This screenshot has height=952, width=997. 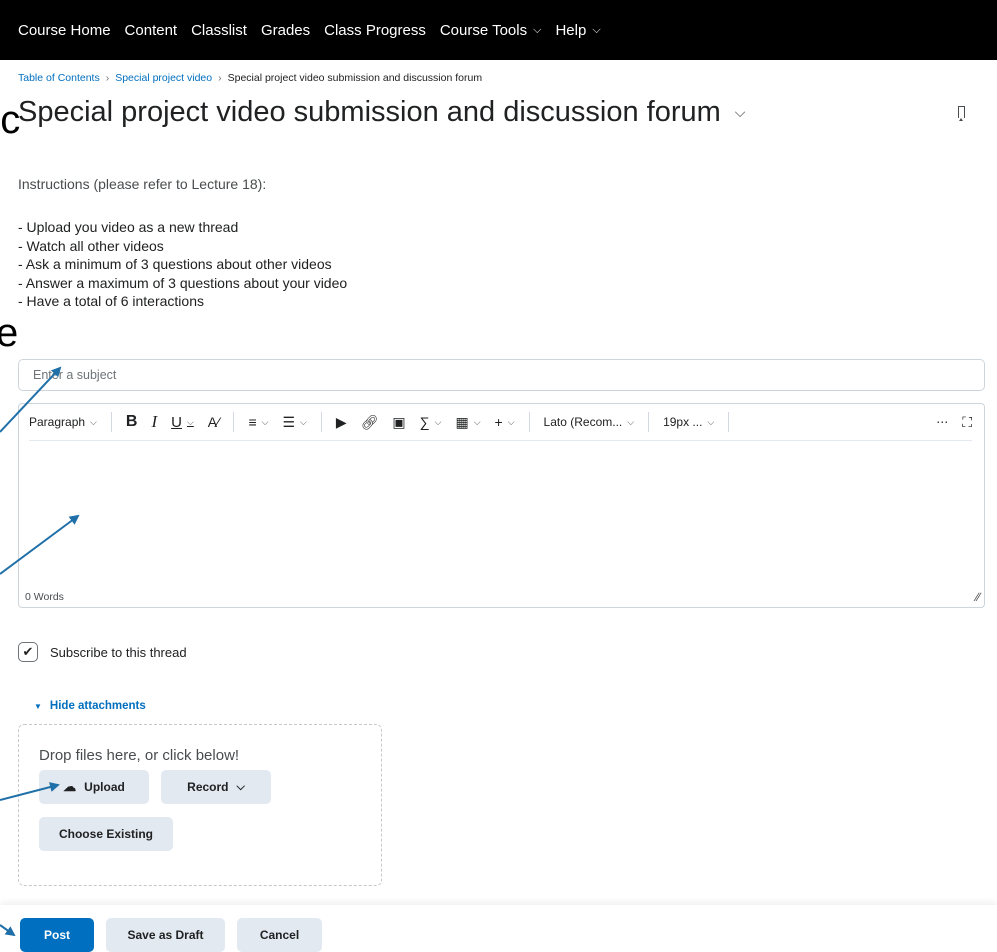 I want to click on post-label: Post, so click(x=56, y=935).